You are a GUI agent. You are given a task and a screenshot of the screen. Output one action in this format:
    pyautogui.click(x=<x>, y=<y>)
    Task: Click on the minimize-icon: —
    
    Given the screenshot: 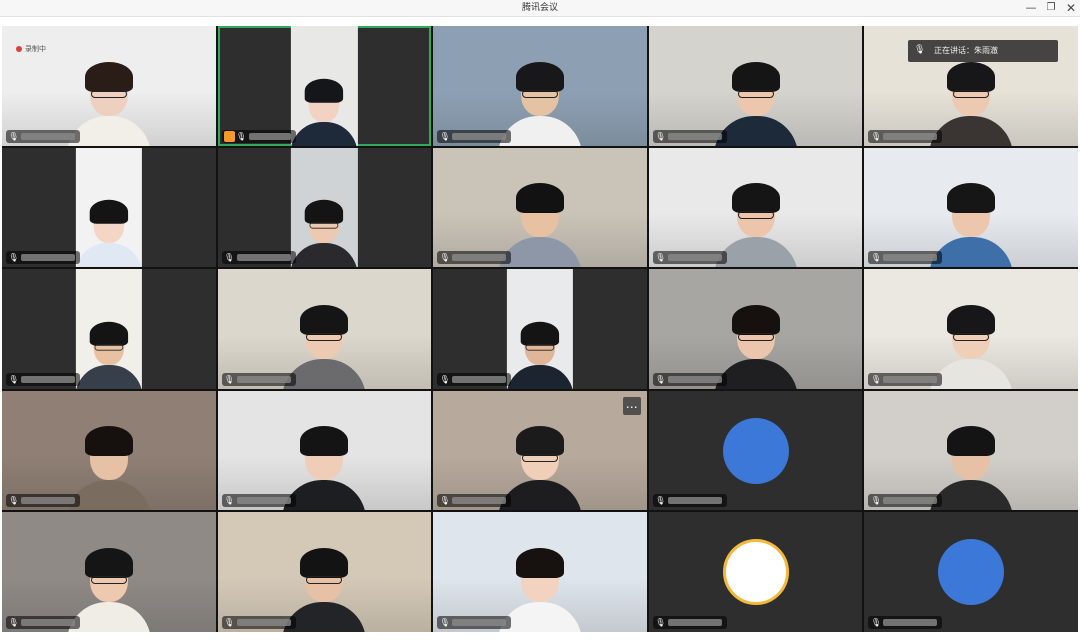 What is the action you would take?
    pyautogui.click(x=1031, y=8)
    